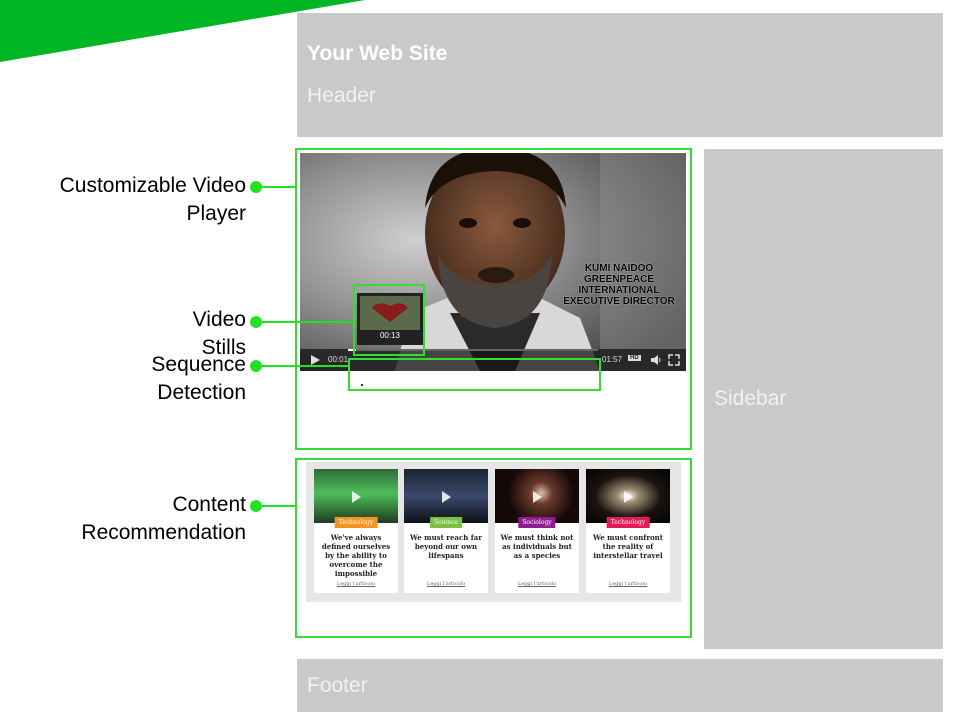 This screenshot has height=720, width=960. Describe the element at coordinates (674, 360) in the screenshot. I see `fullscreen-icon` at that location.